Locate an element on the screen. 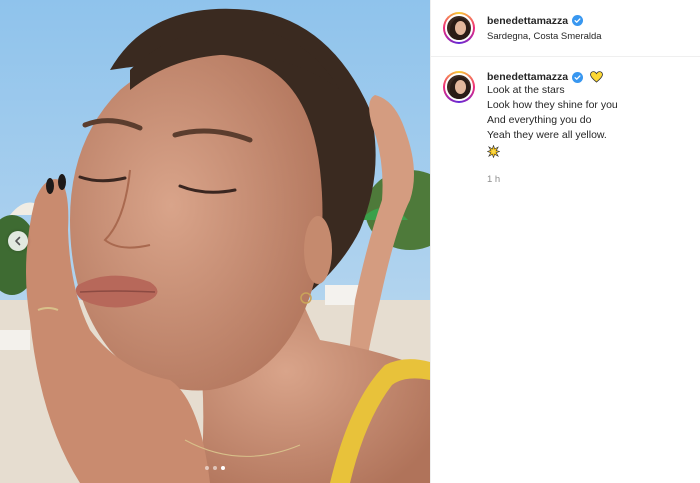 The width and height of the screenshot is (700, 483). caption-story-ring is located at coordinates (459, 87).